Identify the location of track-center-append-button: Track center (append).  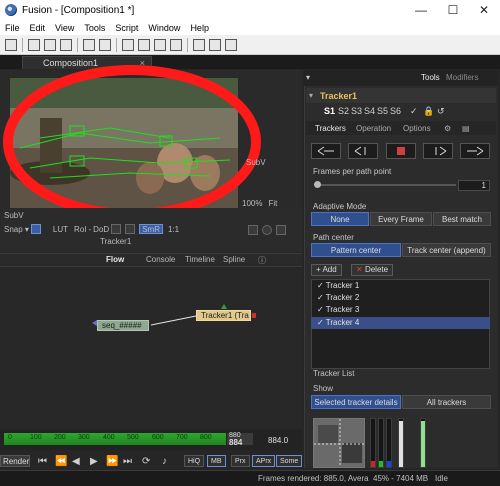
(446, 250).